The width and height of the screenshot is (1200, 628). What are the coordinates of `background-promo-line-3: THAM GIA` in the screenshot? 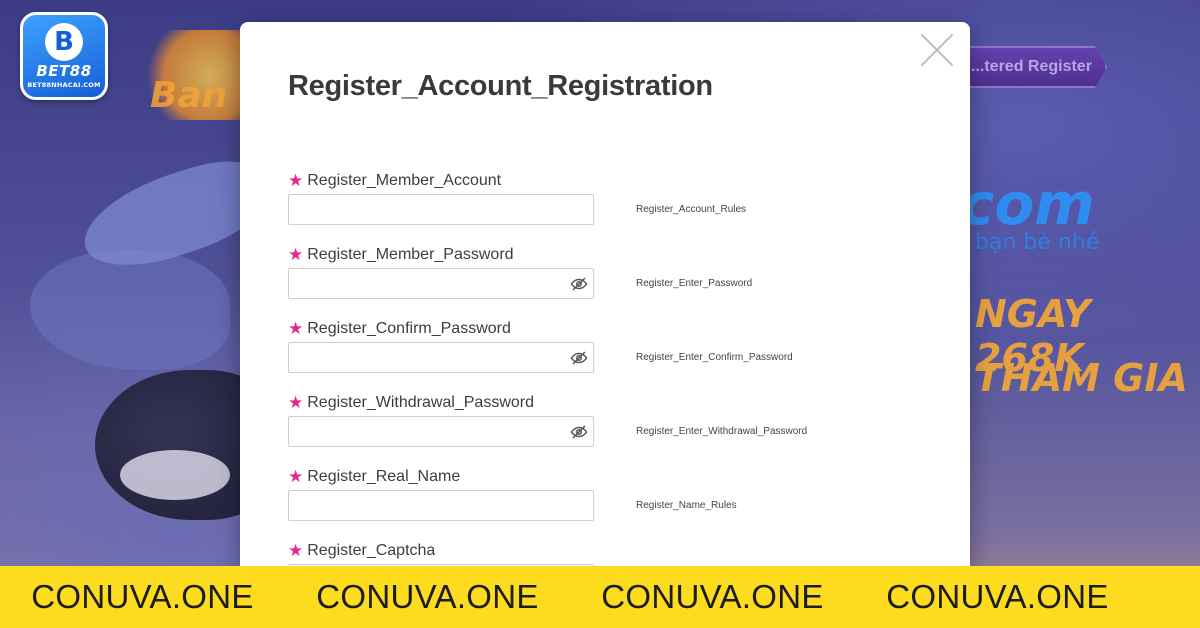 It's located at (1081, 378).